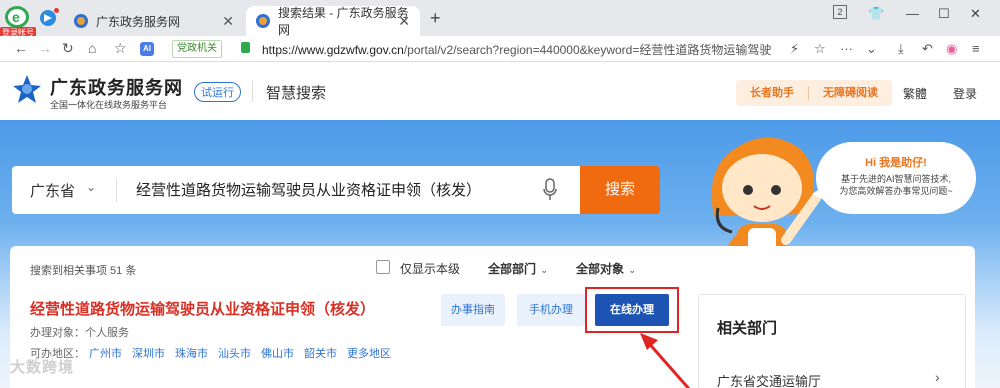 The width and height of the screenshot is (1000, 388). What do you see at coordinates (116, 87) in the screenshot?
I see `site-name: 广东政务服务网` at bounding box center [116, 87].